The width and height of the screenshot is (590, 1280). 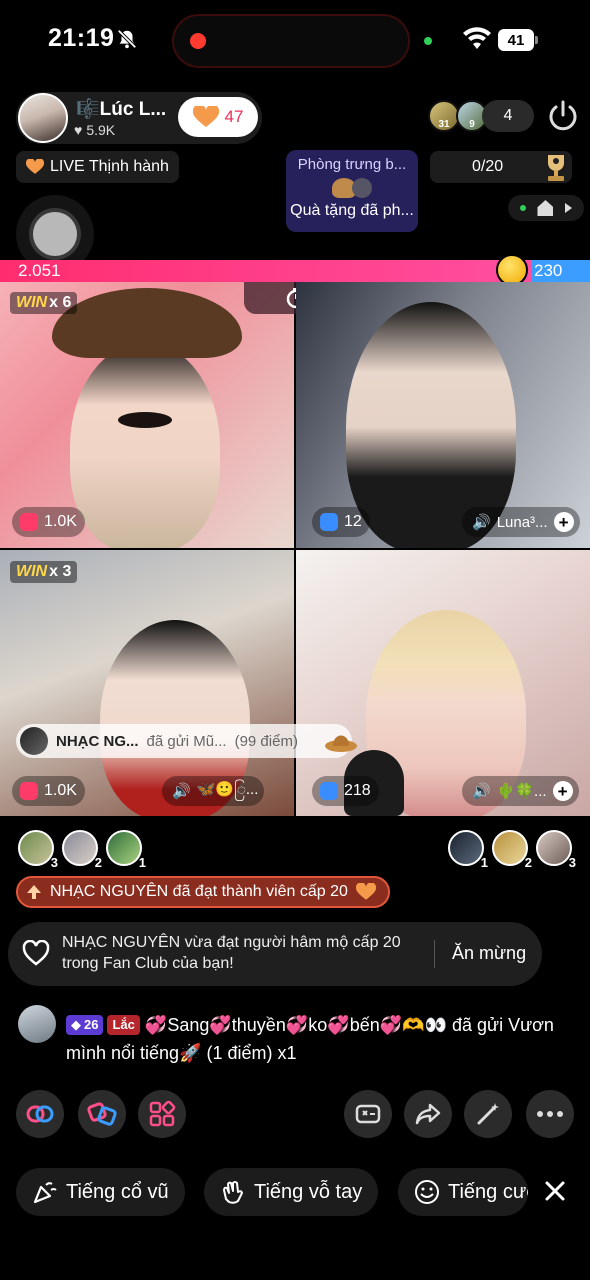 I want to click on wifi-icon, so click(x=477, y=38).